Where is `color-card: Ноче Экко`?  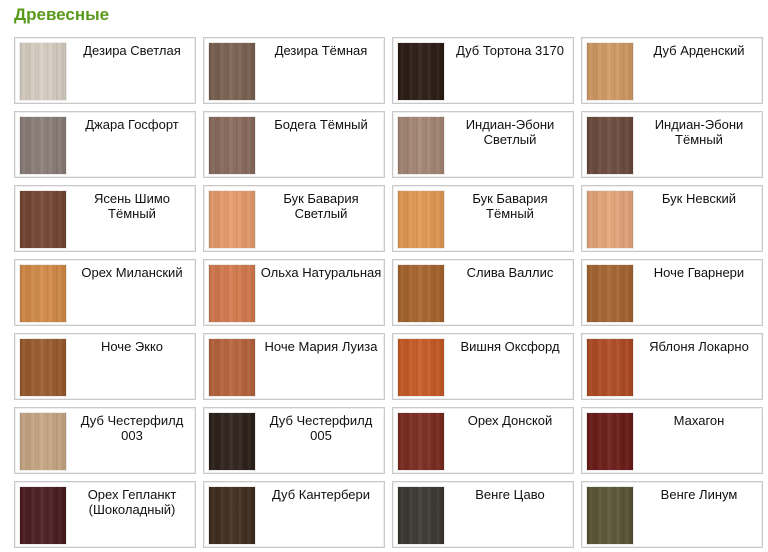 color-card: Ноче Экко is located at coordinates (105, 366).